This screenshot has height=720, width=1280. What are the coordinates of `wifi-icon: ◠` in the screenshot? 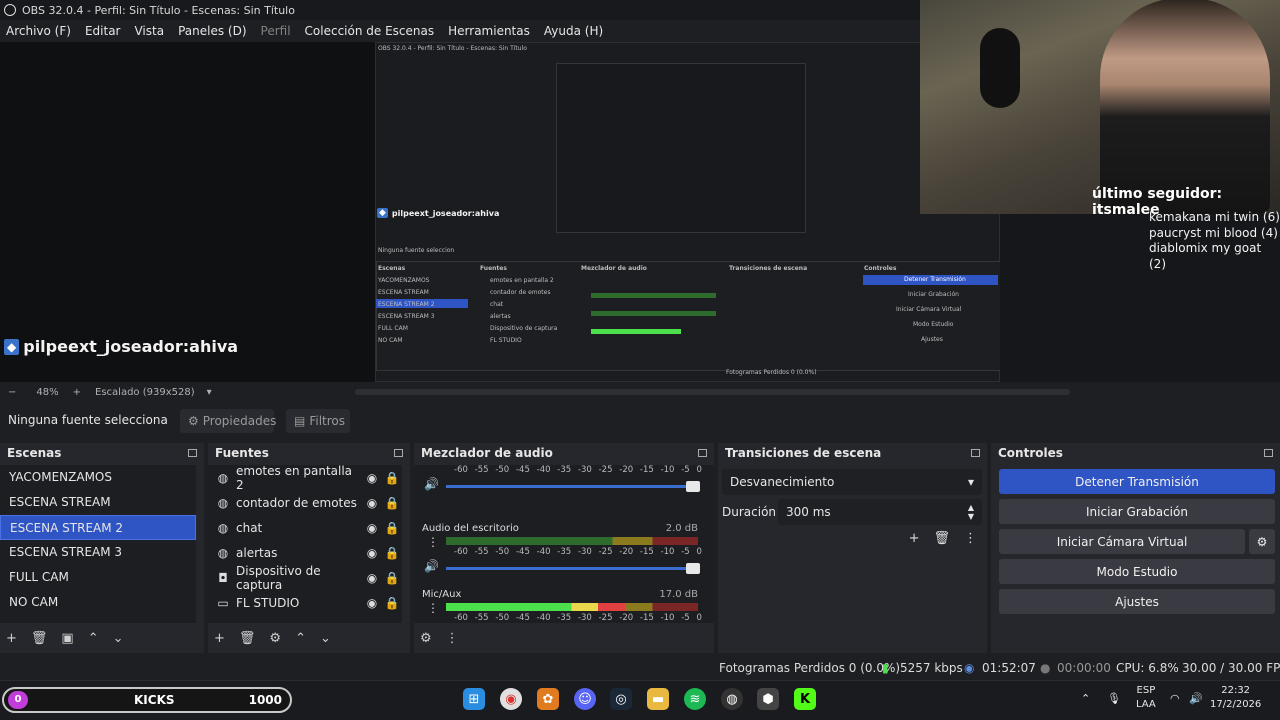 It's located at (1175, 699).